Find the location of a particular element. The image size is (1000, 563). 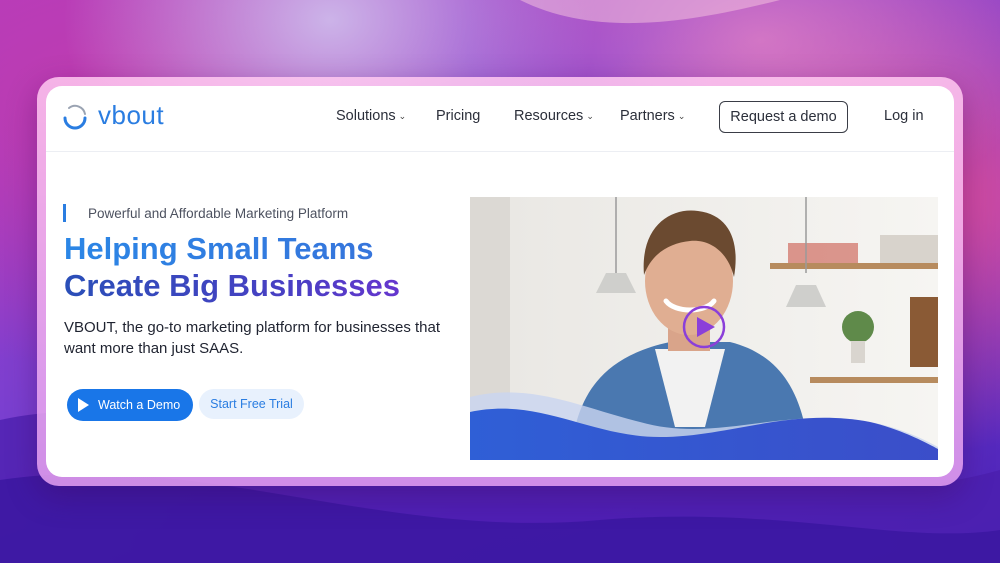

brand-logo: vbout is located at coordinates (112, 115).